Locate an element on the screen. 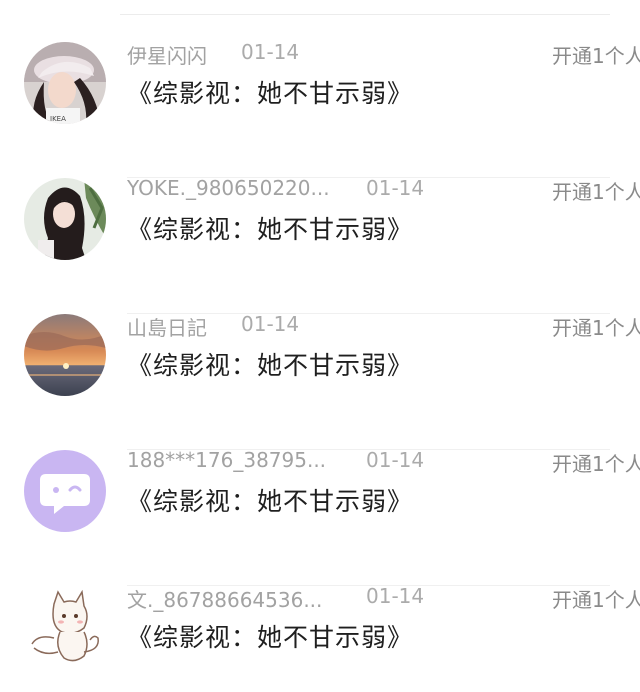 Image resolution: width=640 pixels, height=692 pixels. cat-cartoon-avatar is located at coordinates (65, 627).